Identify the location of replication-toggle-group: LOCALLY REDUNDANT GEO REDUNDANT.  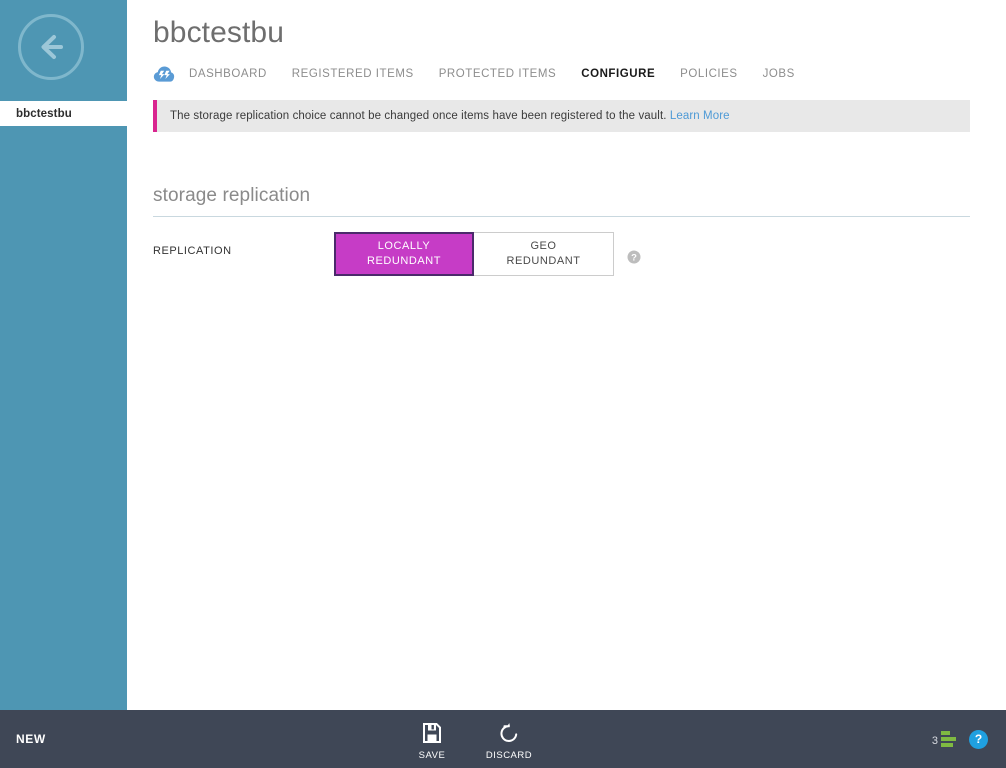
(474, 254).